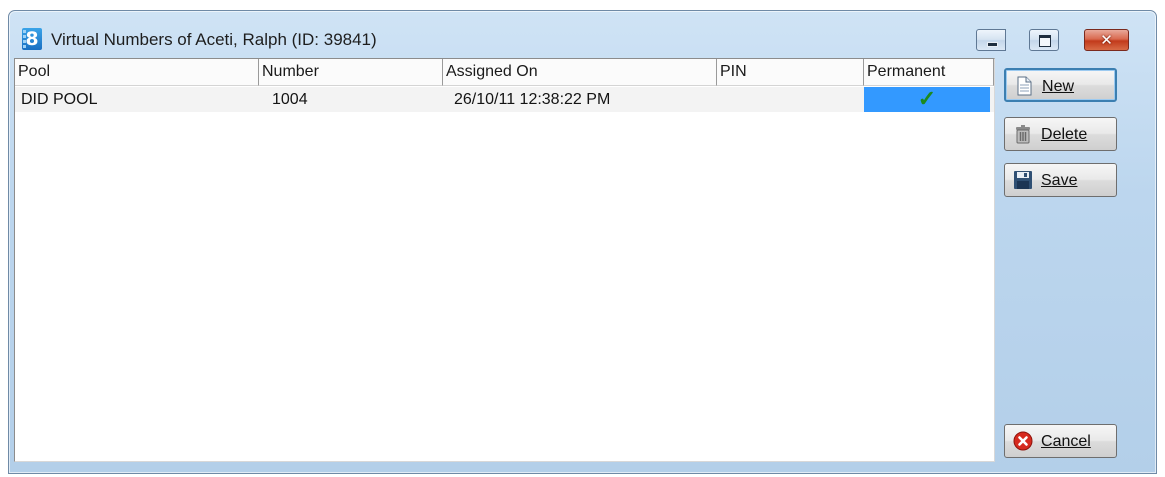  I want to click on grid-header: Pool Number Assigned On PIN Permanent, so click(504, 72).